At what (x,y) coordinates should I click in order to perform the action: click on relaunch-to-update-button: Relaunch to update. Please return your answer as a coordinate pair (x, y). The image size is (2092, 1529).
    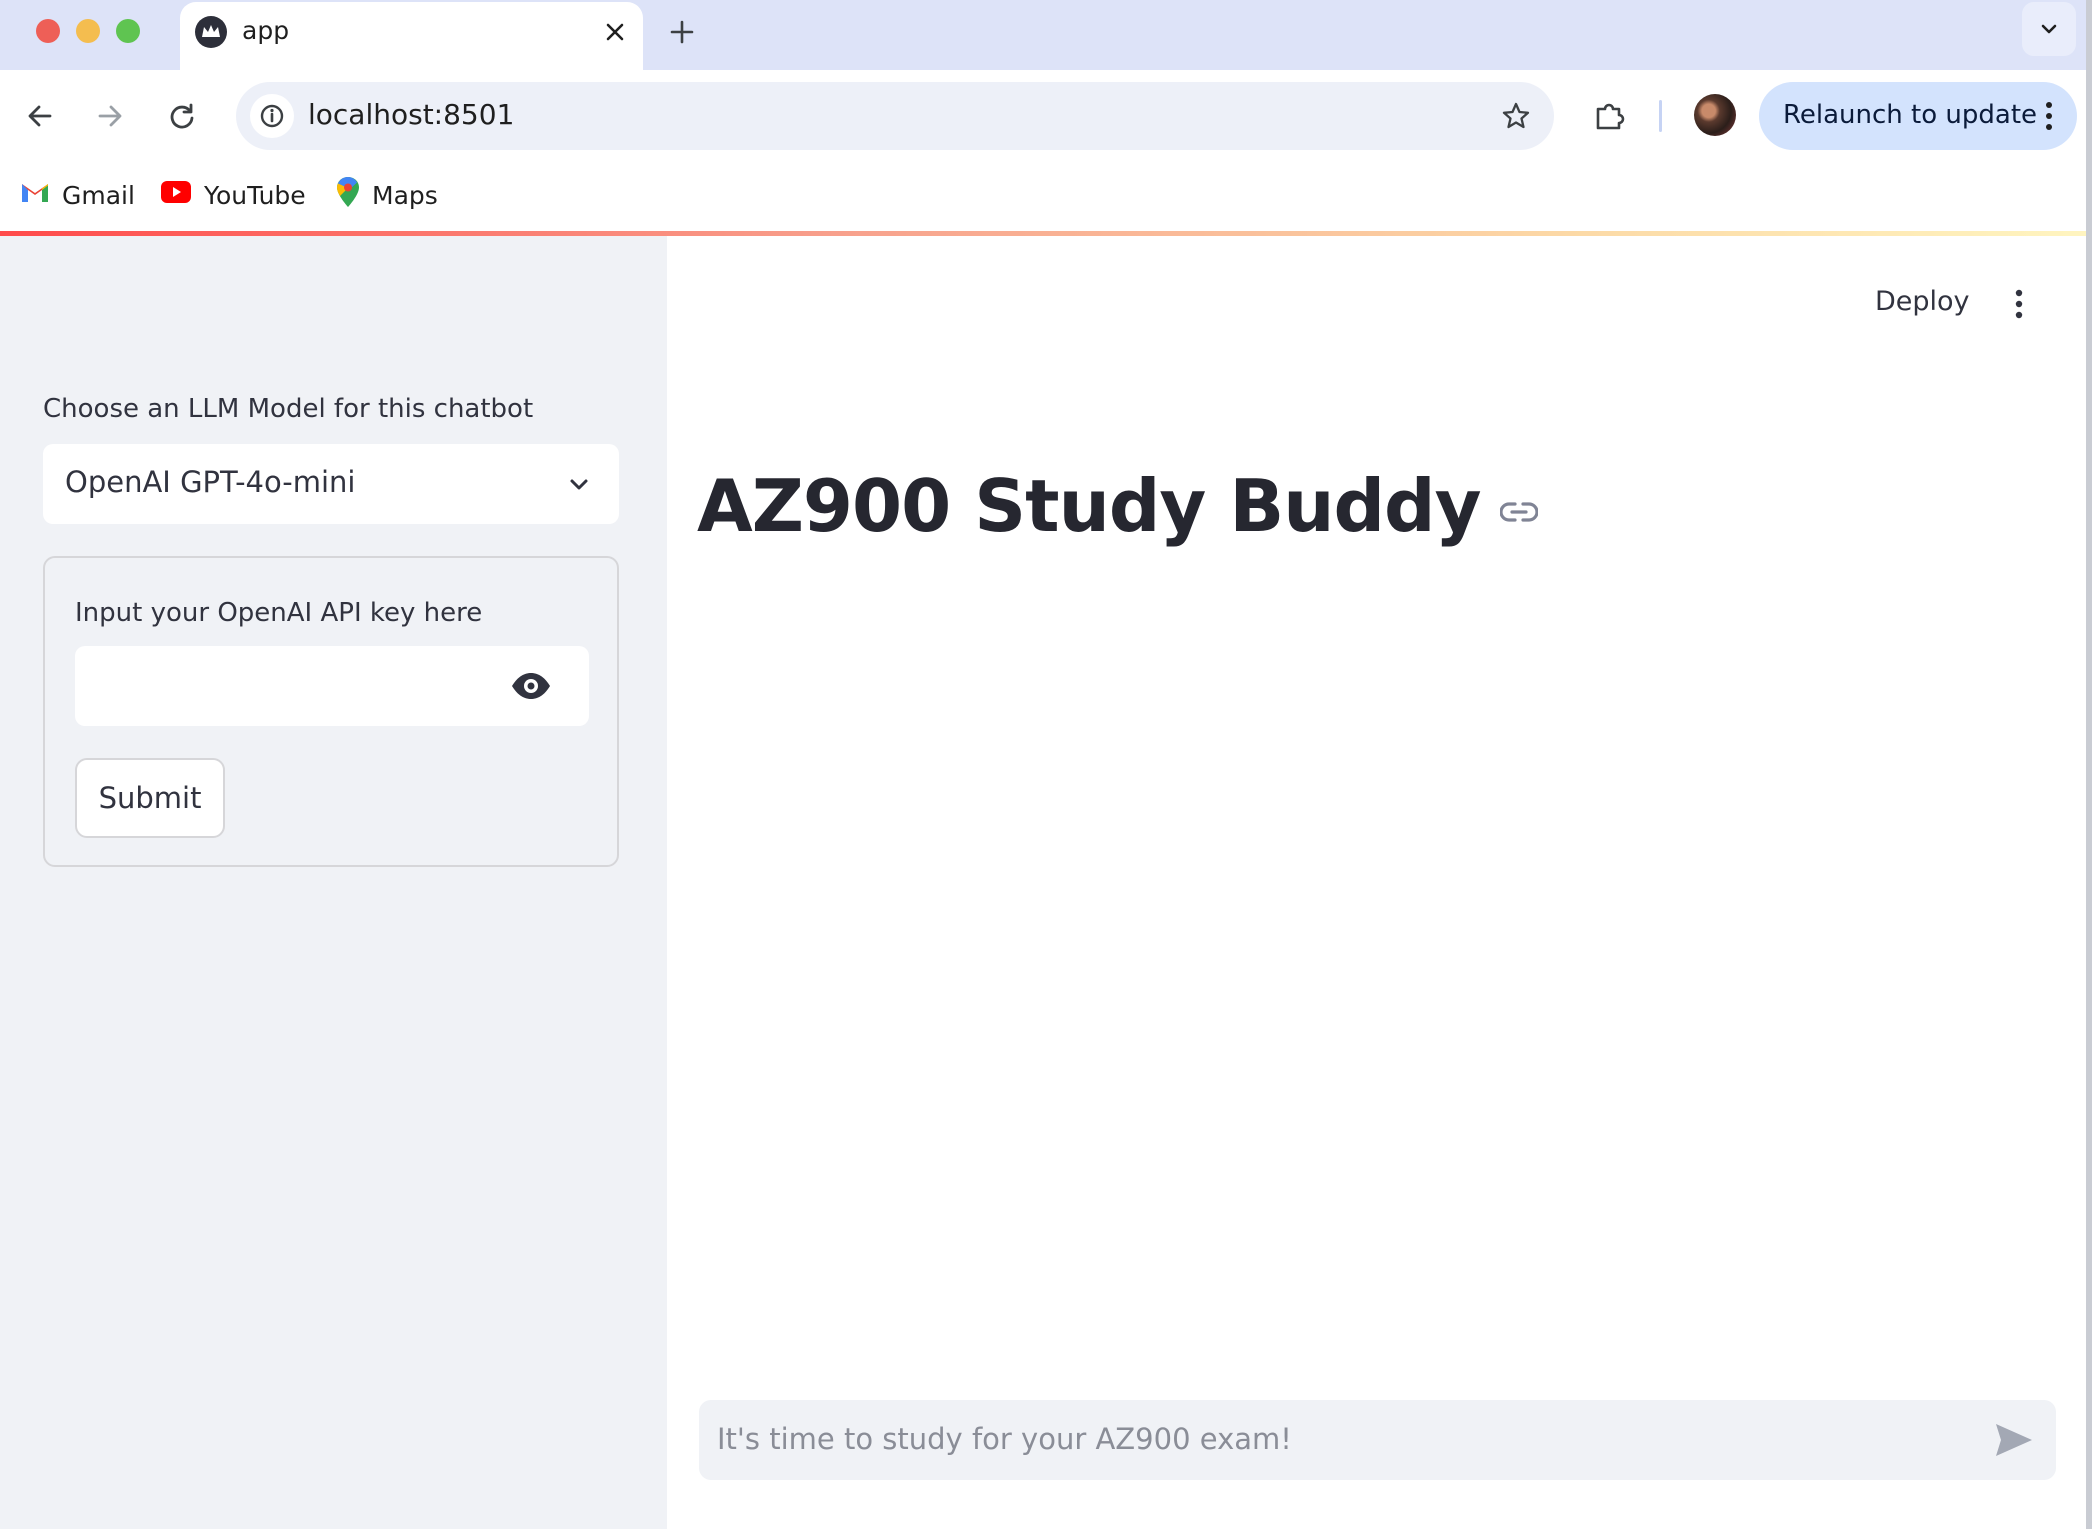
    Looking at the image, I should click on (1918, 116).